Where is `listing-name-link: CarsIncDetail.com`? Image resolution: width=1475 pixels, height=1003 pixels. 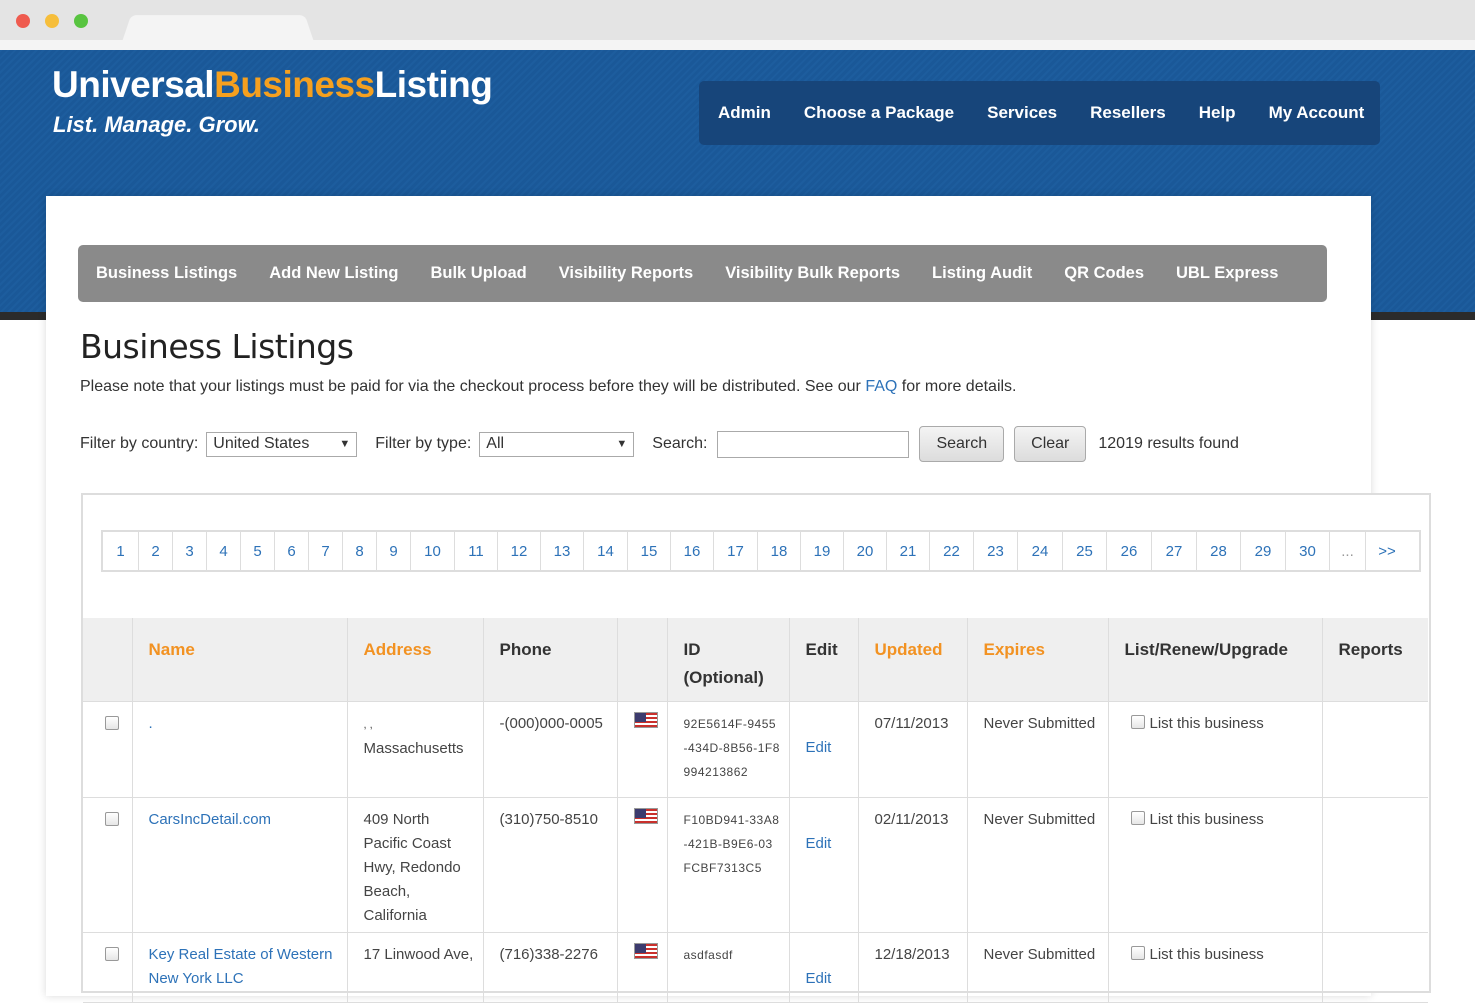
listing-name-link: CarsIncDetail.com is located at coordinates (210, 819).